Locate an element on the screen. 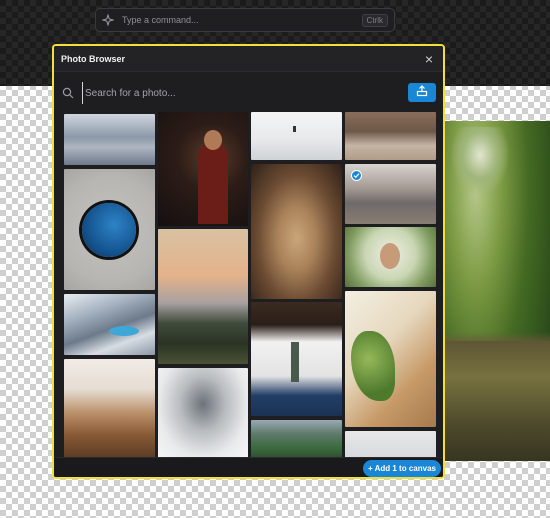  upload-icon is located at coordinates (422, 93).